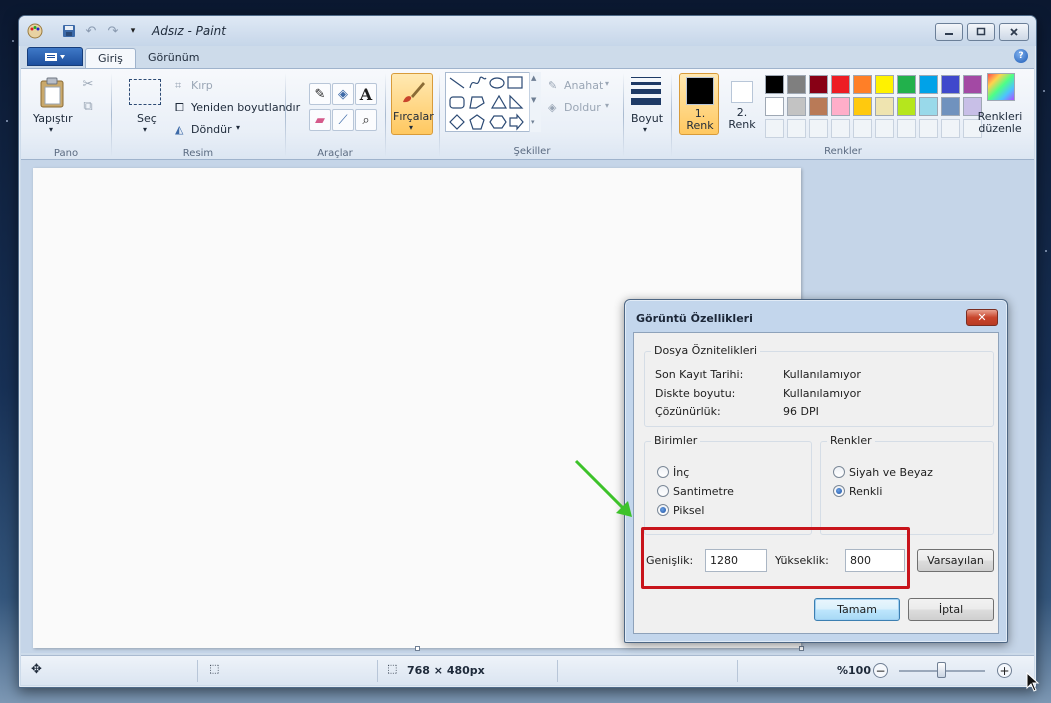 The image size is (1051, 703). I want to click on scroll-down-icon: ▼, so click(533, 100).